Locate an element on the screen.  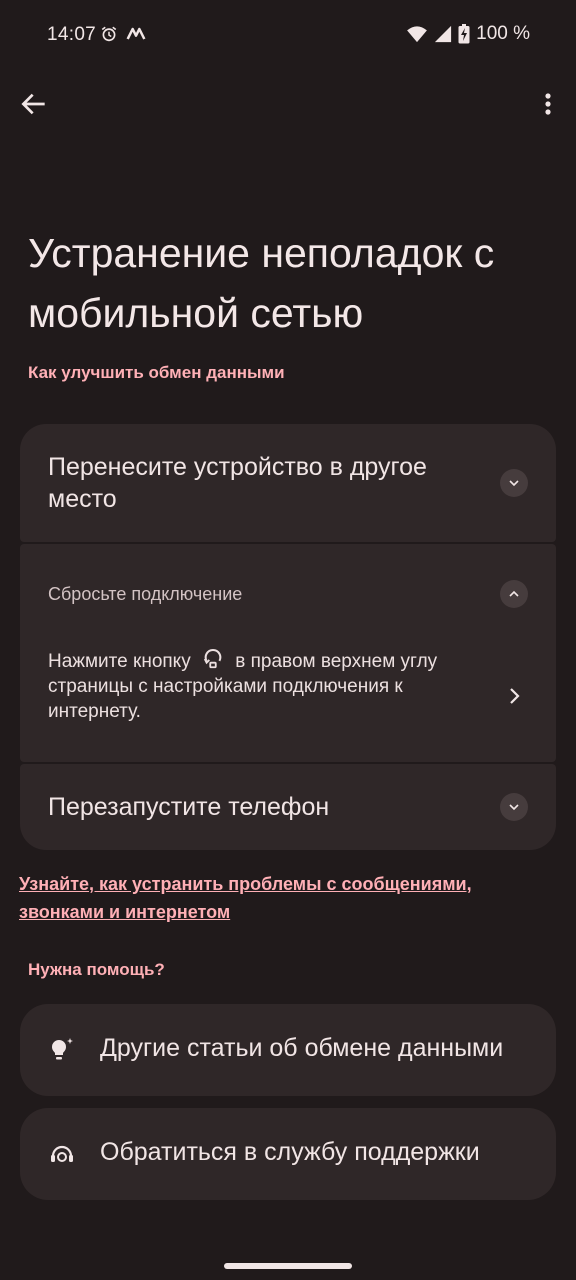
open-settings-button is located at coordinates (514, 696).